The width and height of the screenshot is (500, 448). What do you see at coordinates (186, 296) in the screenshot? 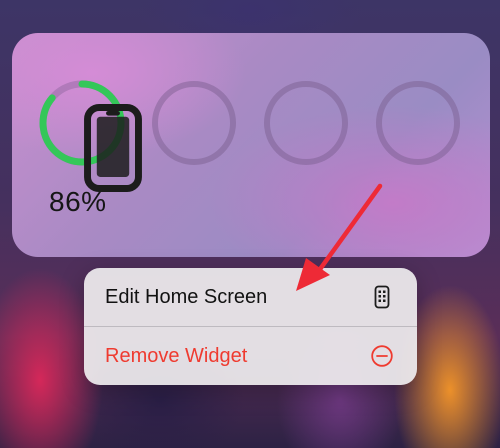
I see `menu-item-label: Edit Home Screen` at bounding box center [186, 296].